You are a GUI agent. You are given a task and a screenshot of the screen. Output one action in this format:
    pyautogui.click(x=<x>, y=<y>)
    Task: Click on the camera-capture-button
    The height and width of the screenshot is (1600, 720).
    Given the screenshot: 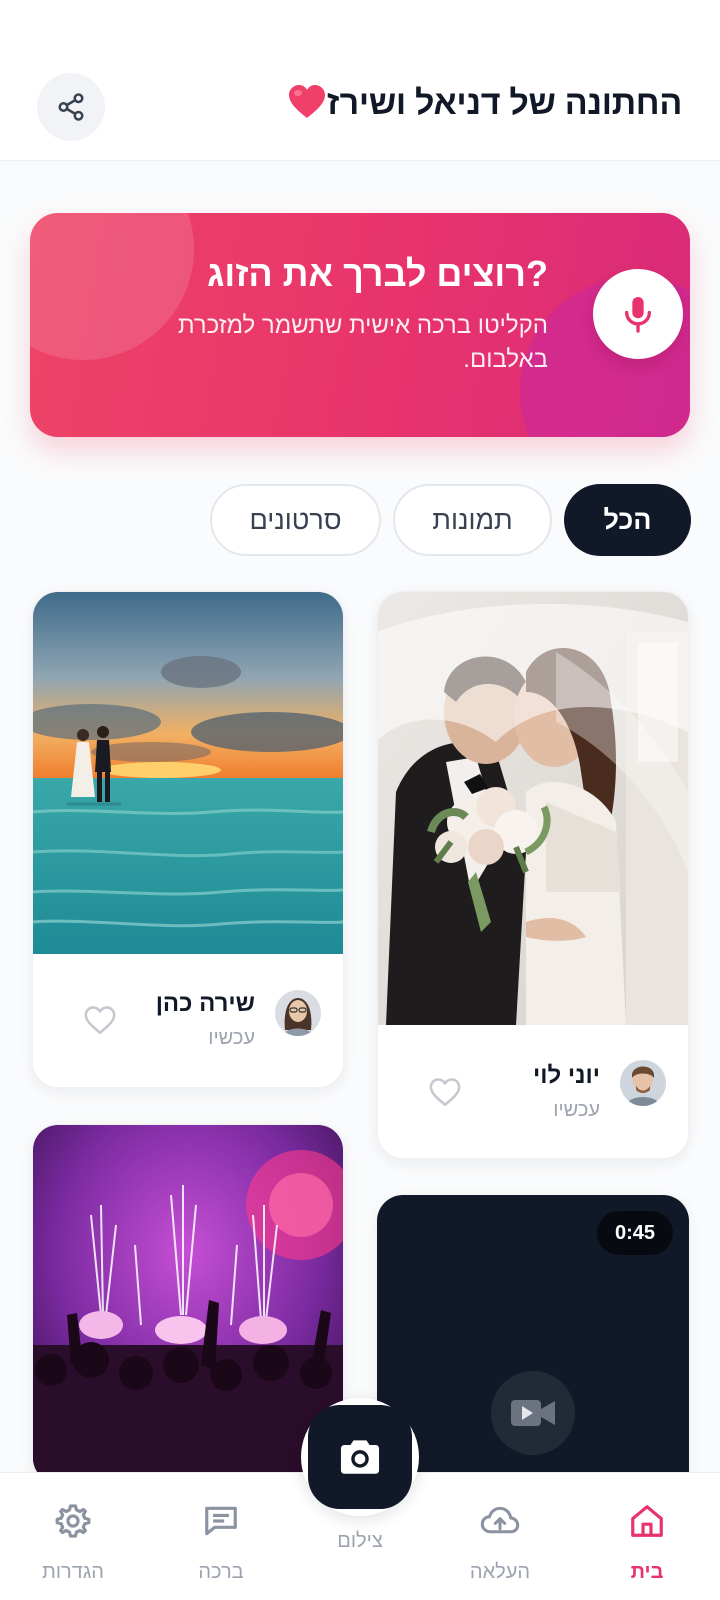 What is the action you would take?
    pyautogui.click(x=360, y=1457)
    